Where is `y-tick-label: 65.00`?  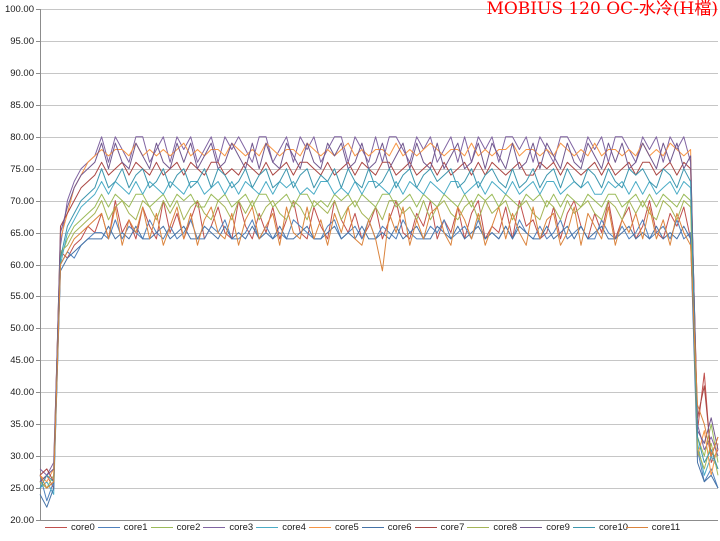
y-tick-label: 65.00 is located at coordinates (22, 233).